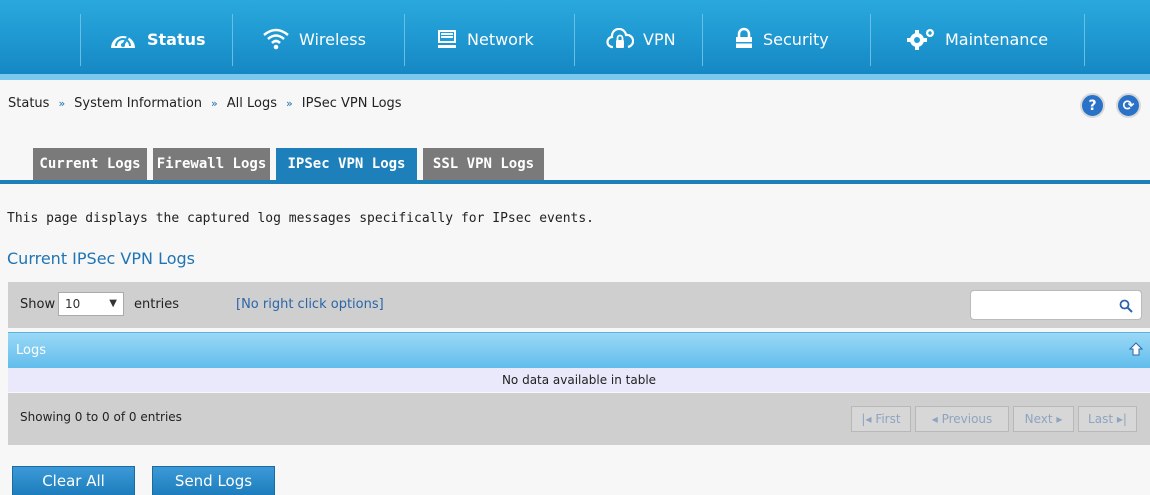  I want to click on first-page-button: |◂ First, so click(881, 419).